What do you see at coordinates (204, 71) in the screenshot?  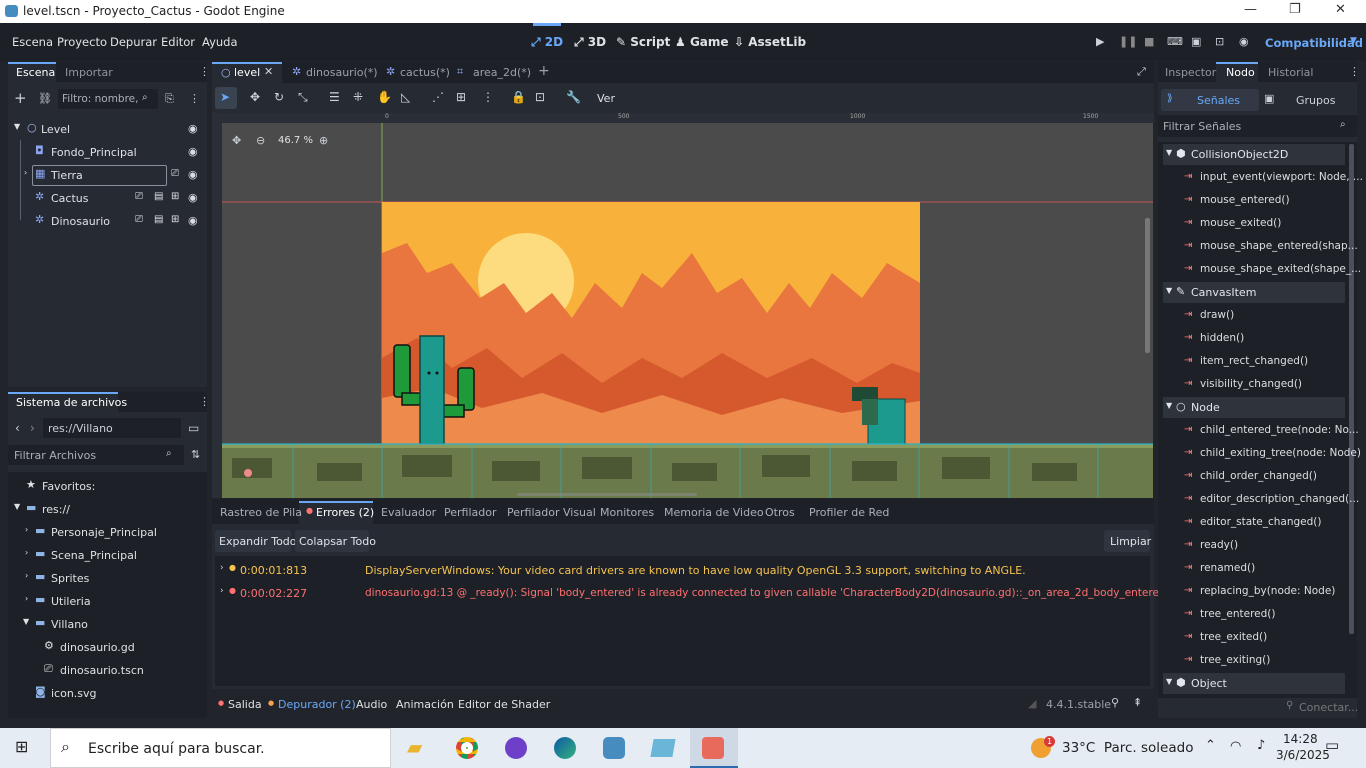 I see `dock-menu-icon: ⋮` at bounding box center [204, 71].